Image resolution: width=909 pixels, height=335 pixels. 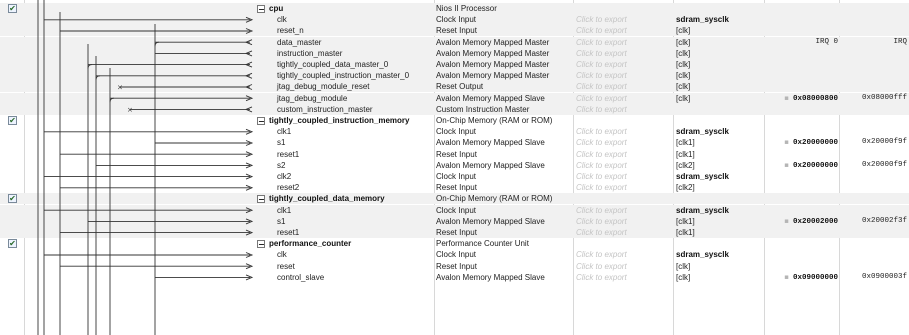 What do you see at coordinates (354, 154) in the screenshot?
I see `port-name: reset1` at bounding box center [354, 154].